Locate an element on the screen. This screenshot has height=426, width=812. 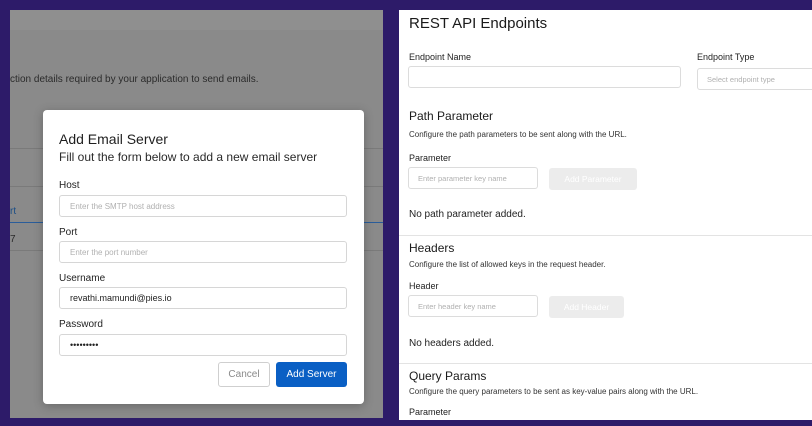
query-parameter-label: Parameter is located at coordinates (430, 412).